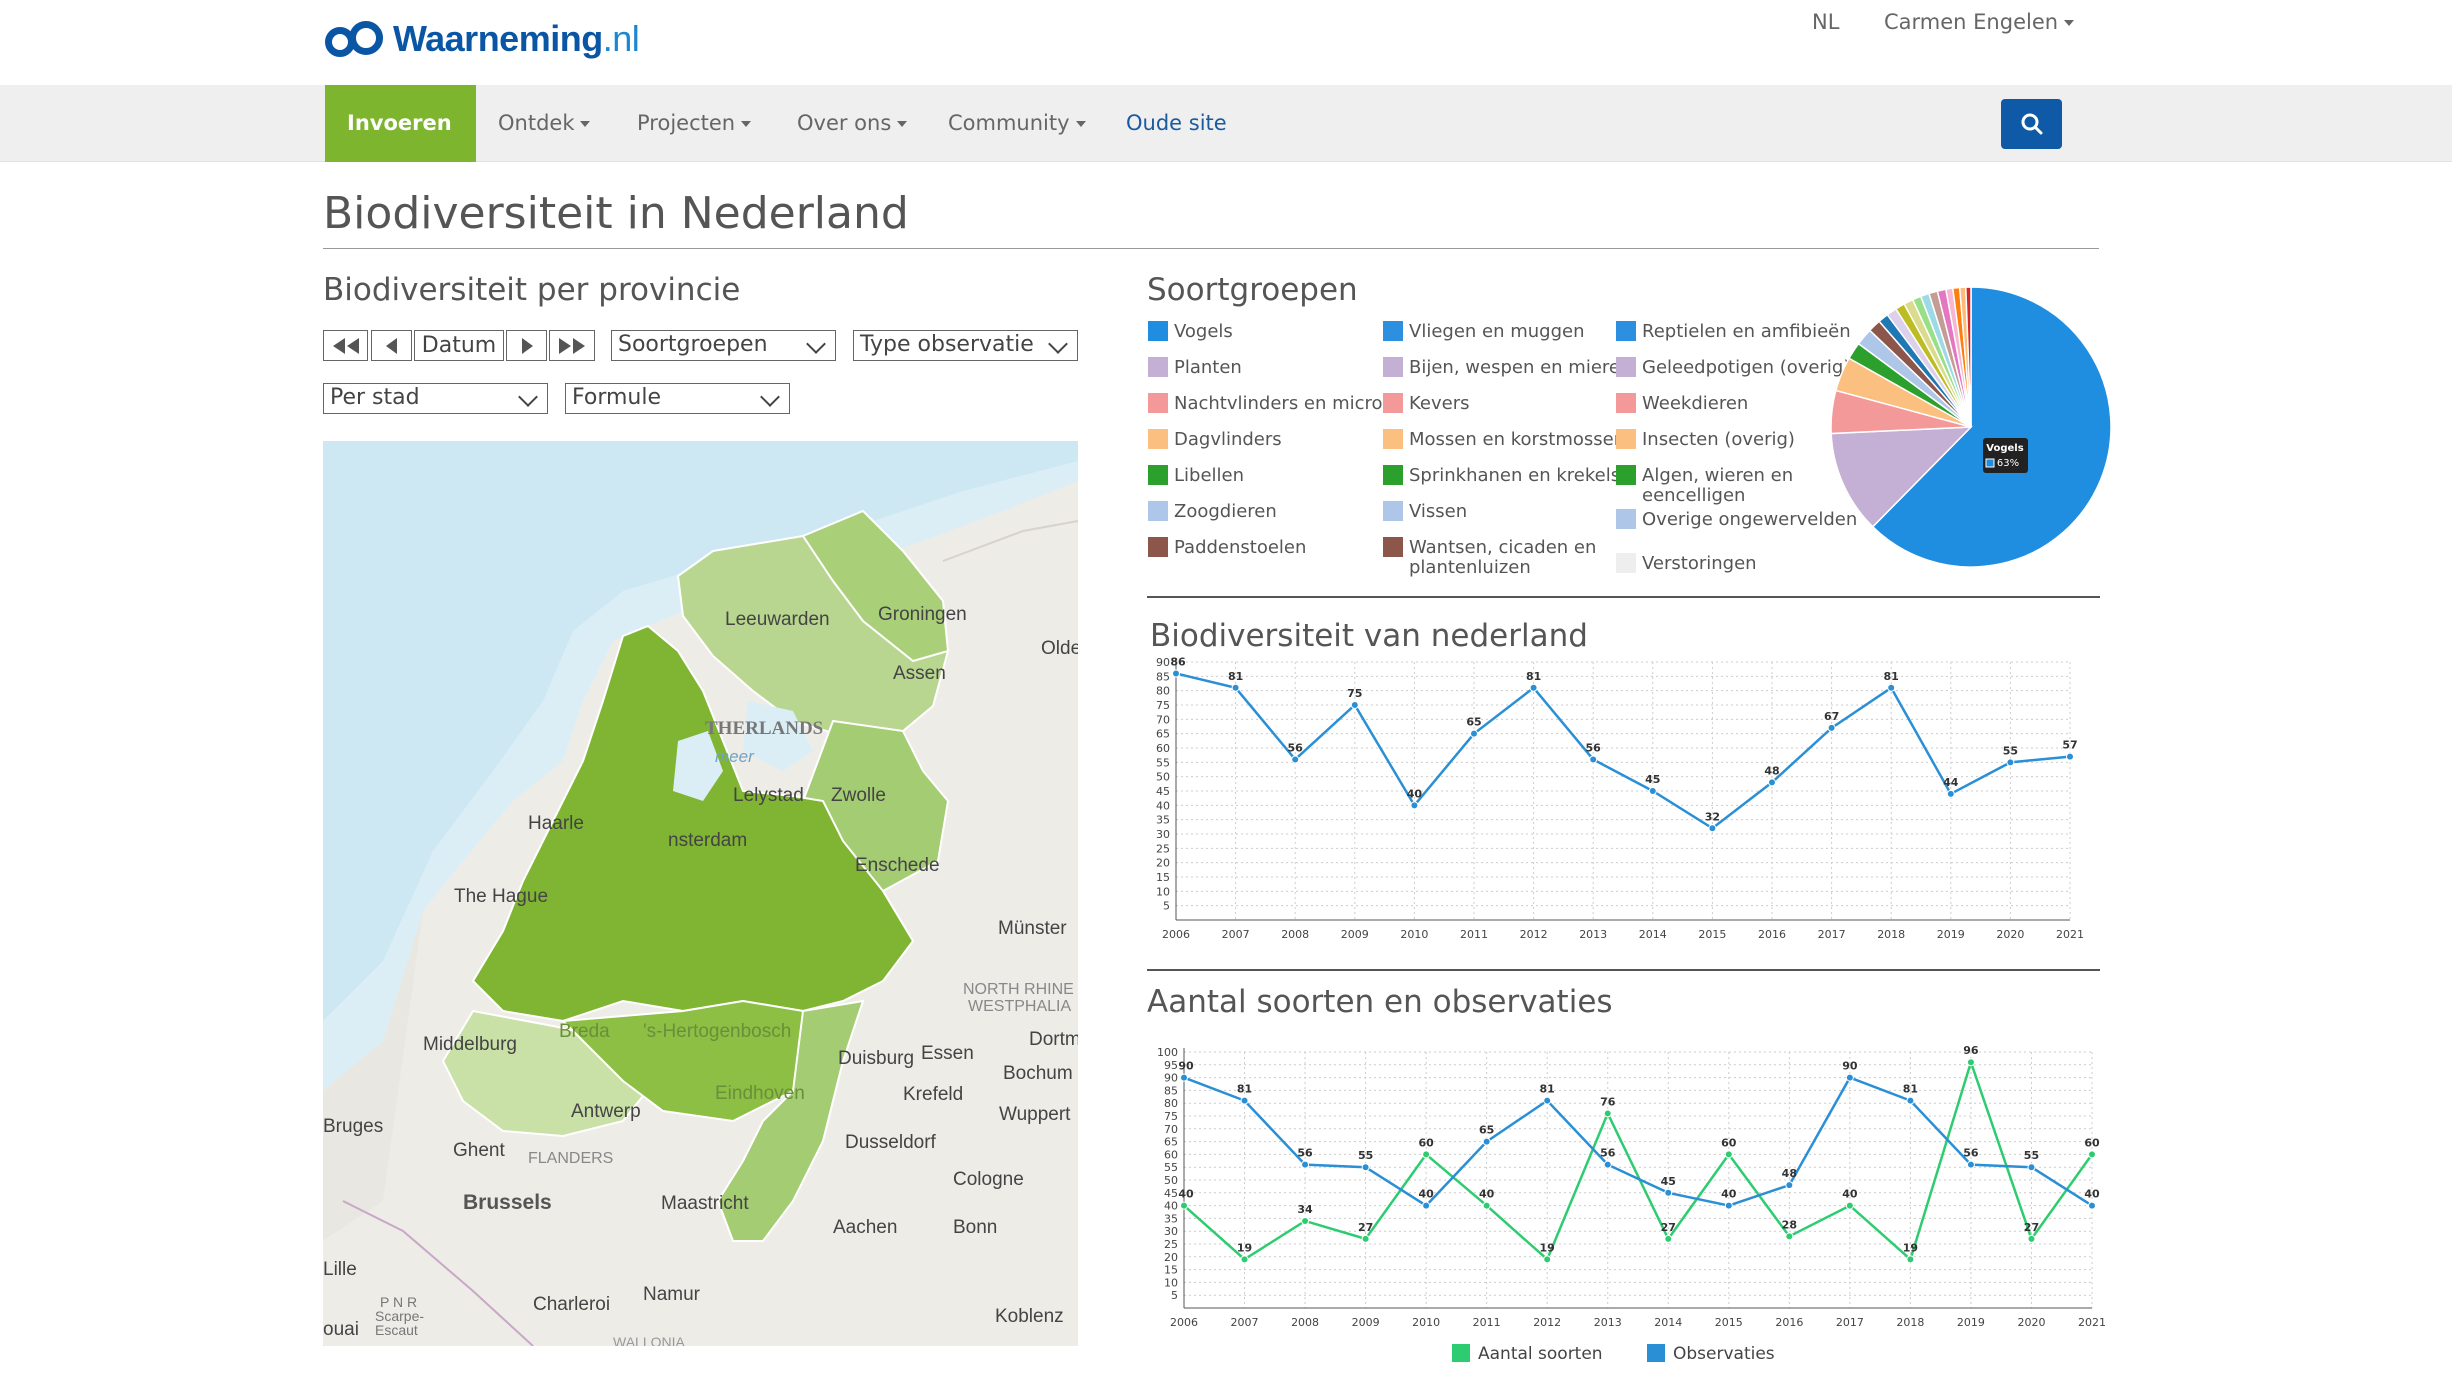  I want to click on user-menu: Carmen Engelen, so click(1979, 22).